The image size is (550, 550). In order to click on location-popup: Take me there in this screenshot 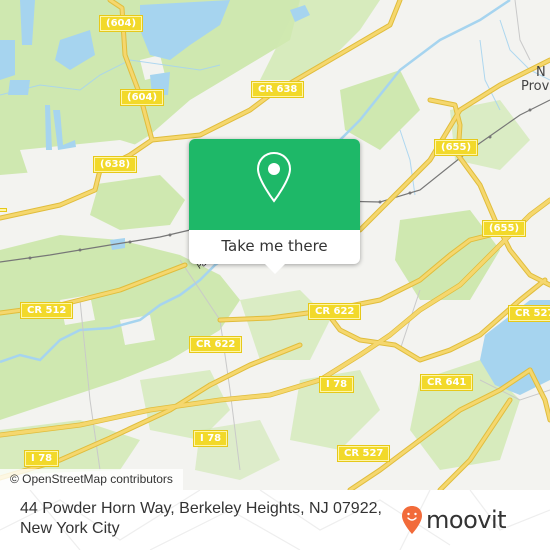, I will do `click(274, 206)`.